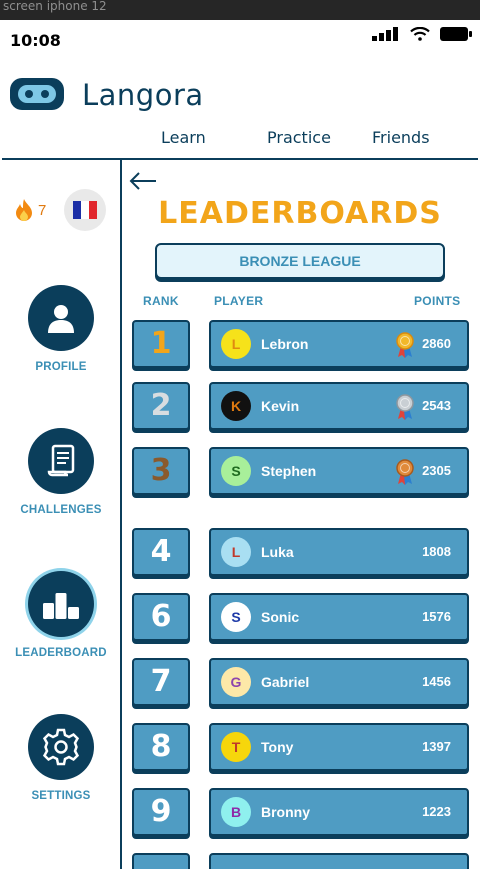 This screenshot has width=480, height=869. What do you see at coordinates (401, 137) in the screenshot?
I see `nav-friends: Friends` at bounding box center [401, 137].